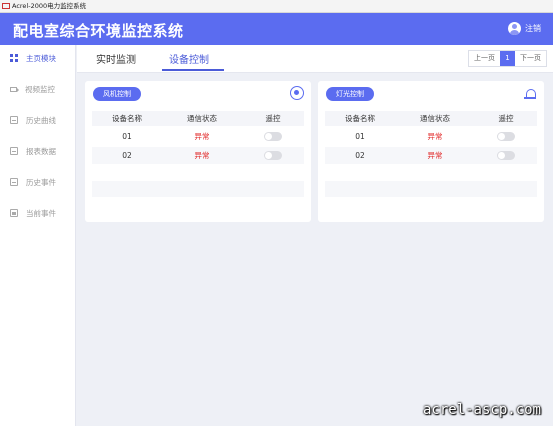 This screenshot has width=553, height=426. I want to click on grid-icon, so click(14, 58).